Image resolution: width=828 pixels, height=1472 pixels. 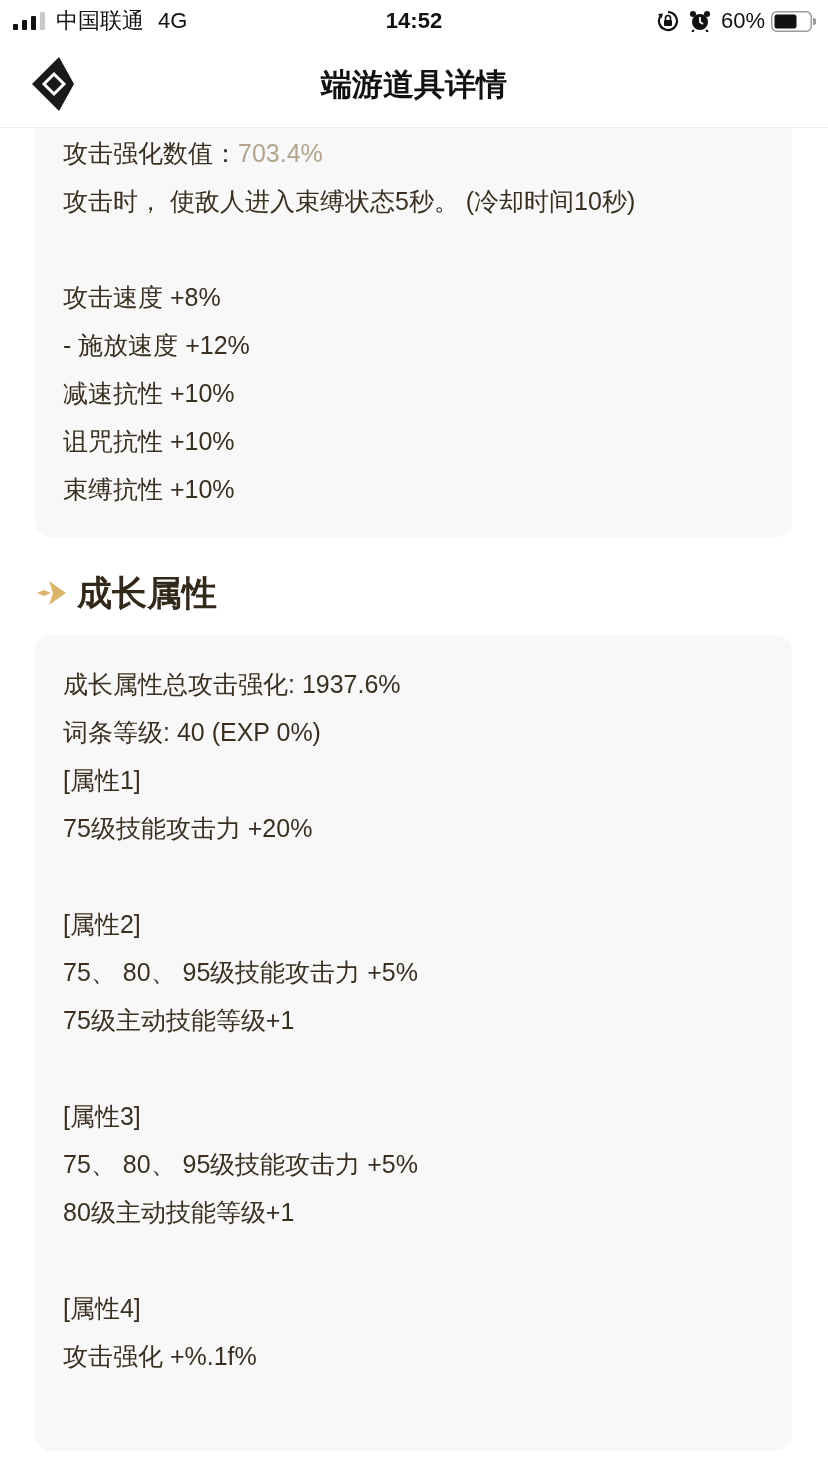 What do you see at coordinates (742, 21) in the screenshot?
I see `battery-percent: 60%` at bounding box center [742, 21].